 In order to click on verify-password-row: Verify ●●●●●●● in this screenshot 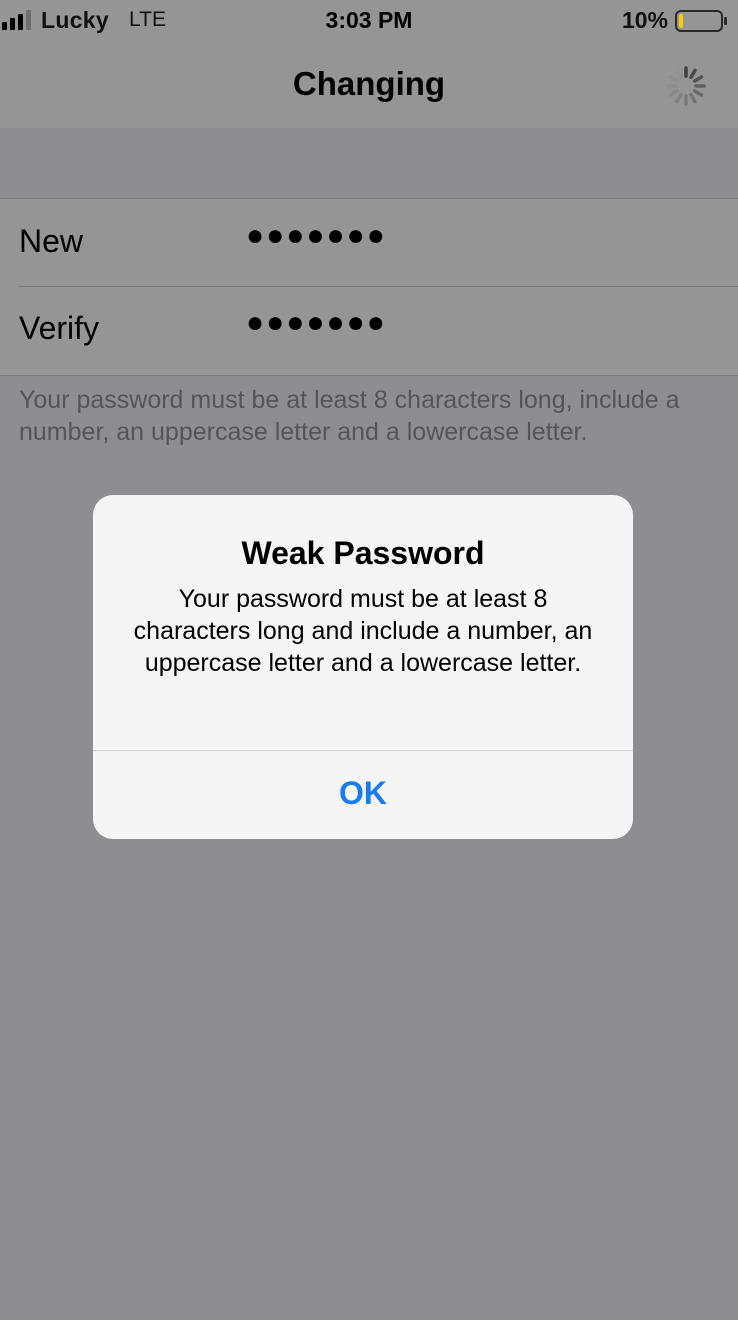, I will do `click(369, 329)`.